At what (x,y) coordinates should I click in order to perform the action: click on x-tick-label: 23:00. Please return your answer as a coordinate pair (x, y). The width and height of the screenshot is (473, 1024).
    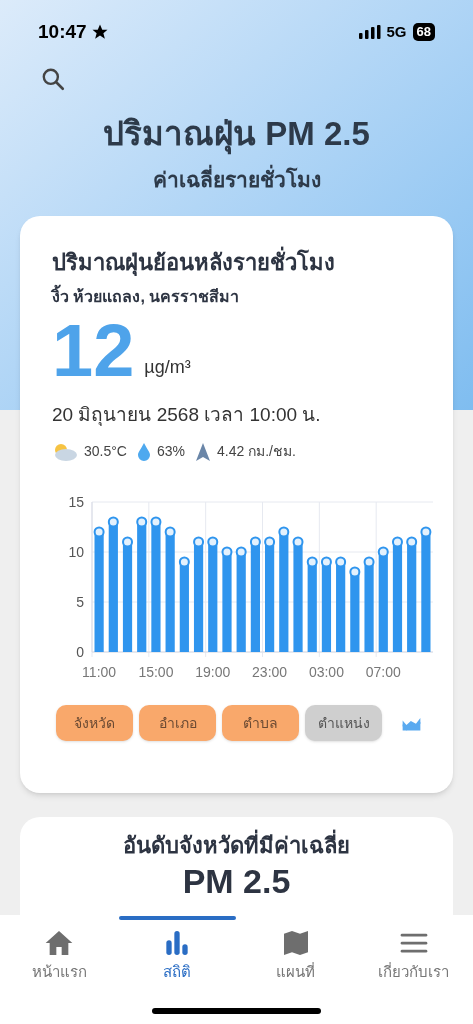
    Looking at the image, I should click on (270, 672).